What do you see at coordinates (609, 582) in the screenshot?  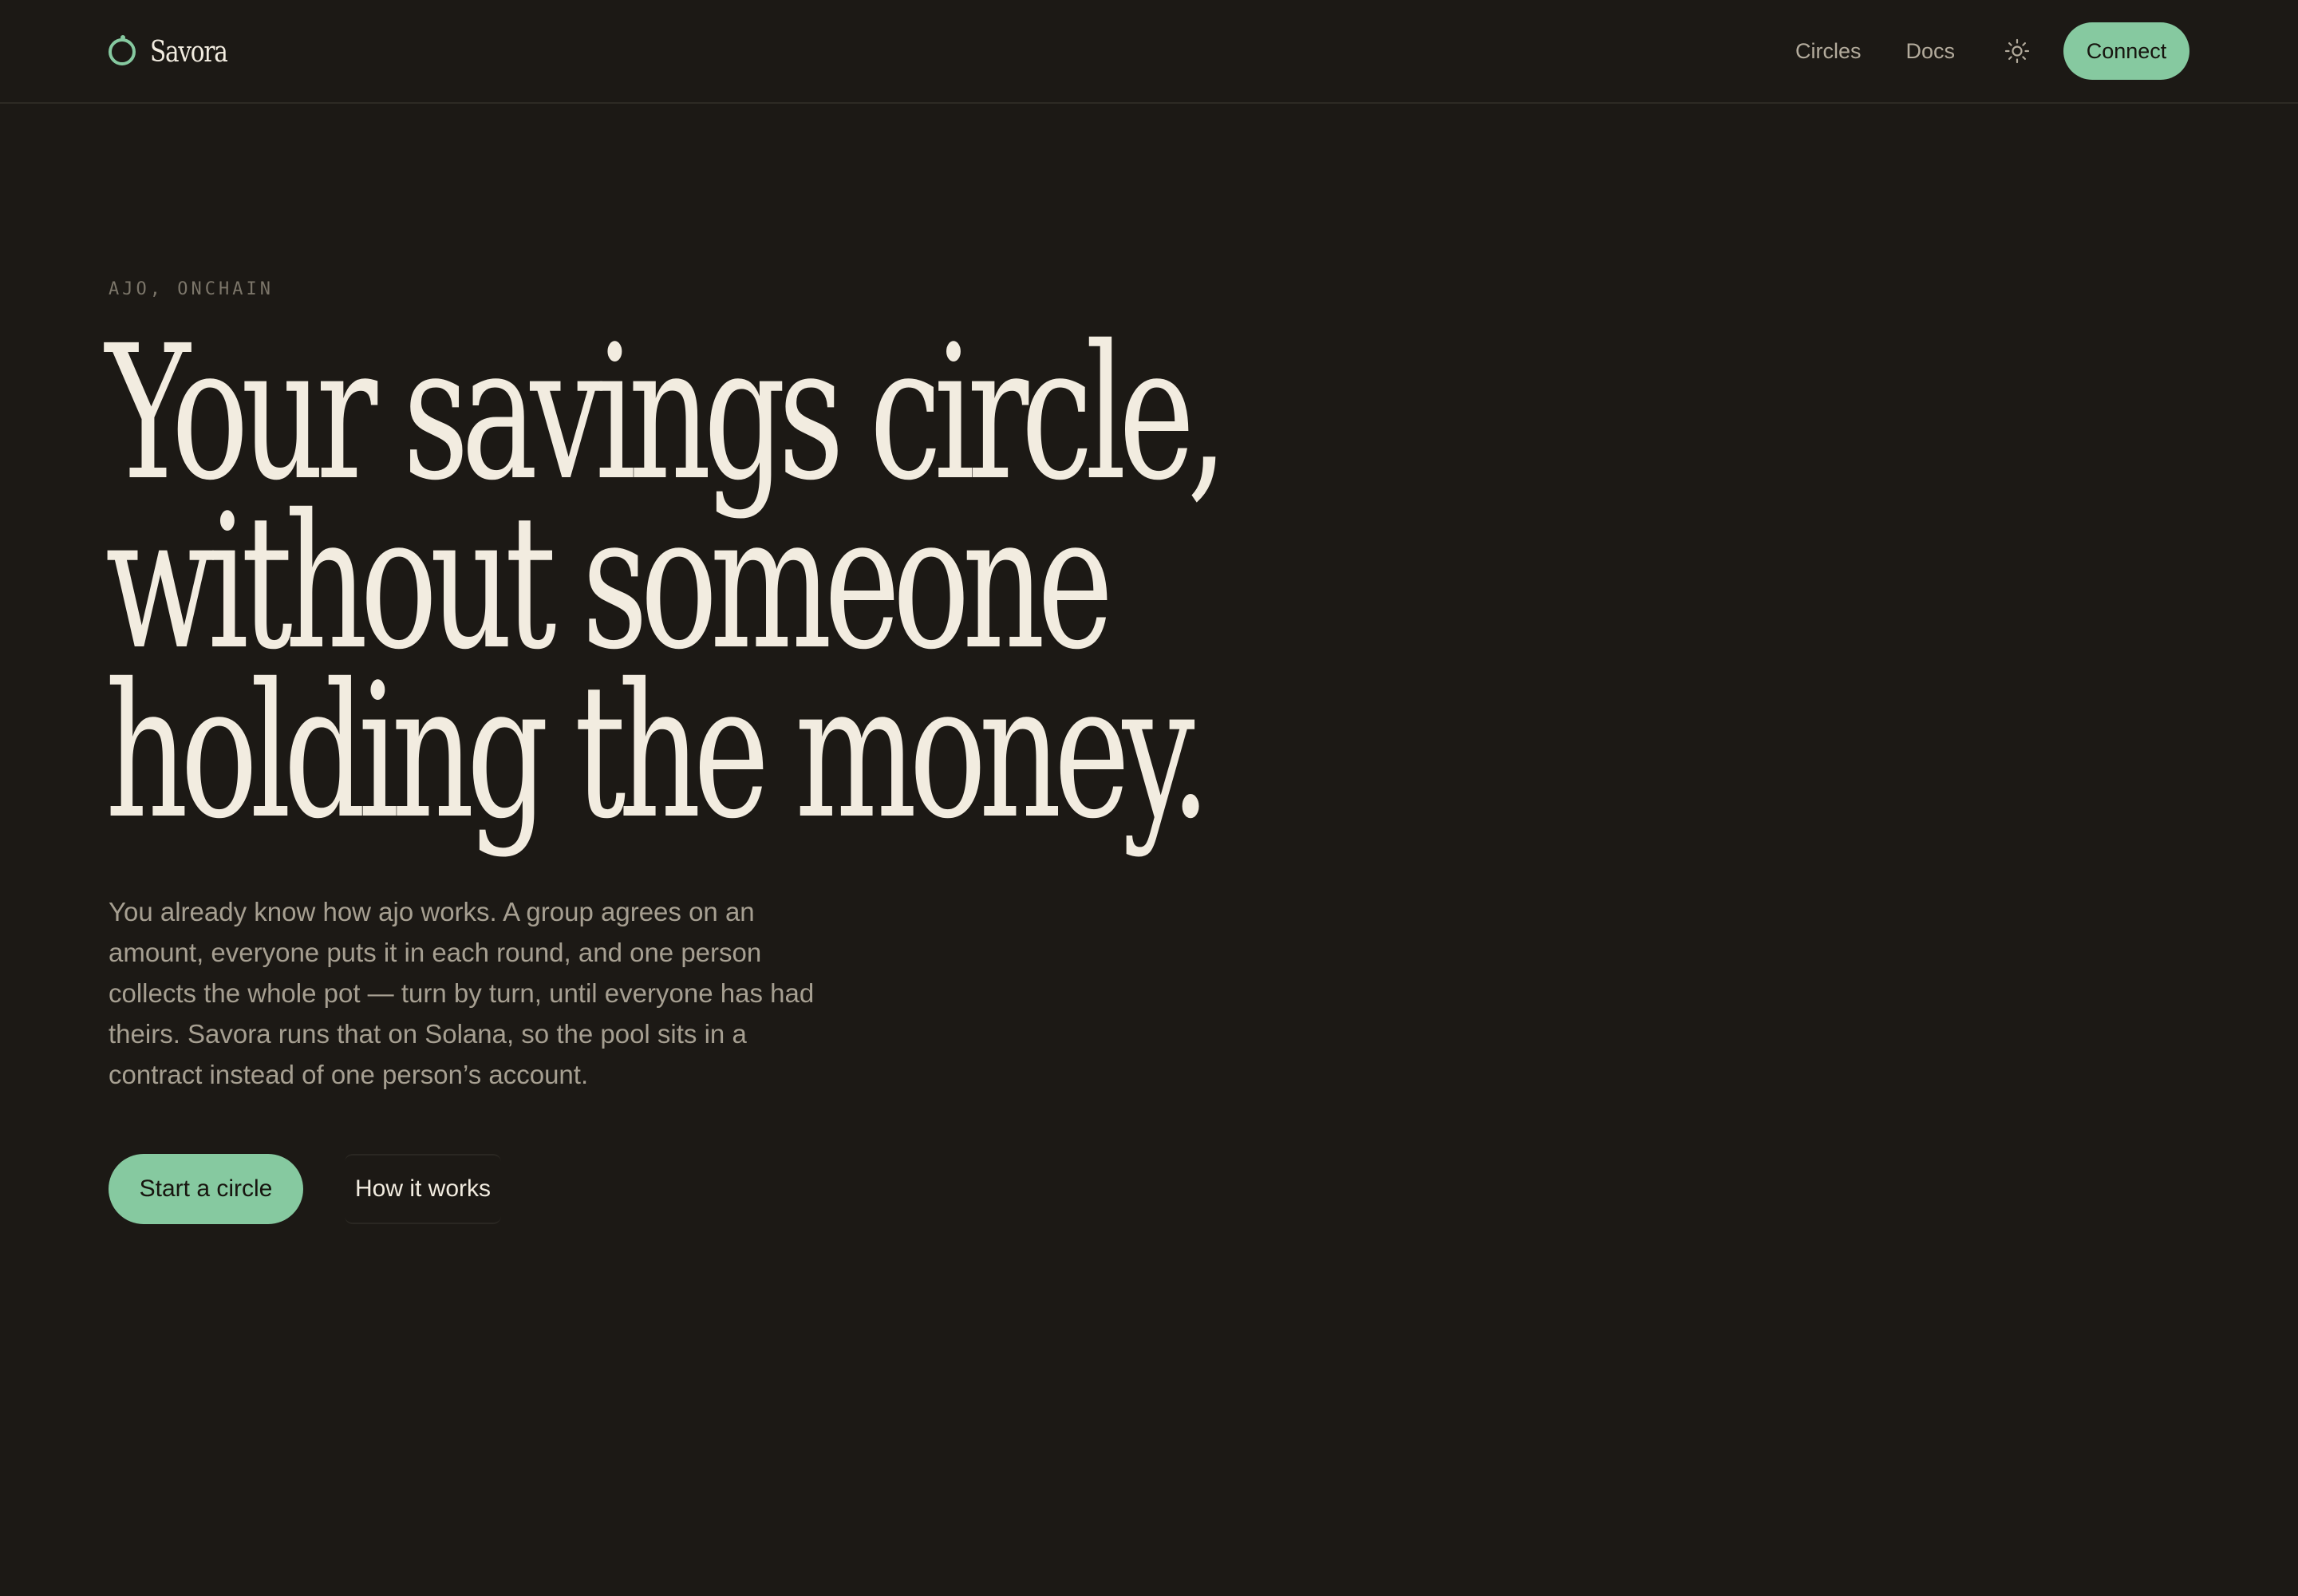 I see `headline-line-2: without someone` at bounding box center [609, 582].